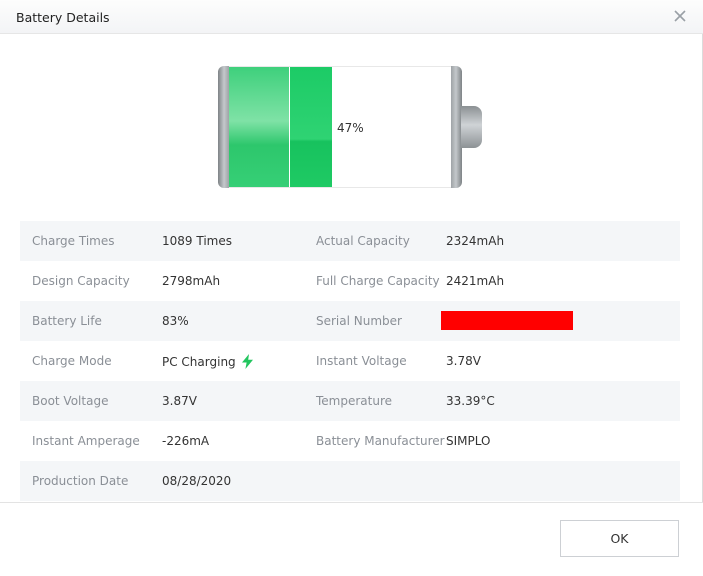 Image resolution: width=703 pixels, height=576 pixels. I want to click on temperature-value: 33.39°C, so click(470, 401).